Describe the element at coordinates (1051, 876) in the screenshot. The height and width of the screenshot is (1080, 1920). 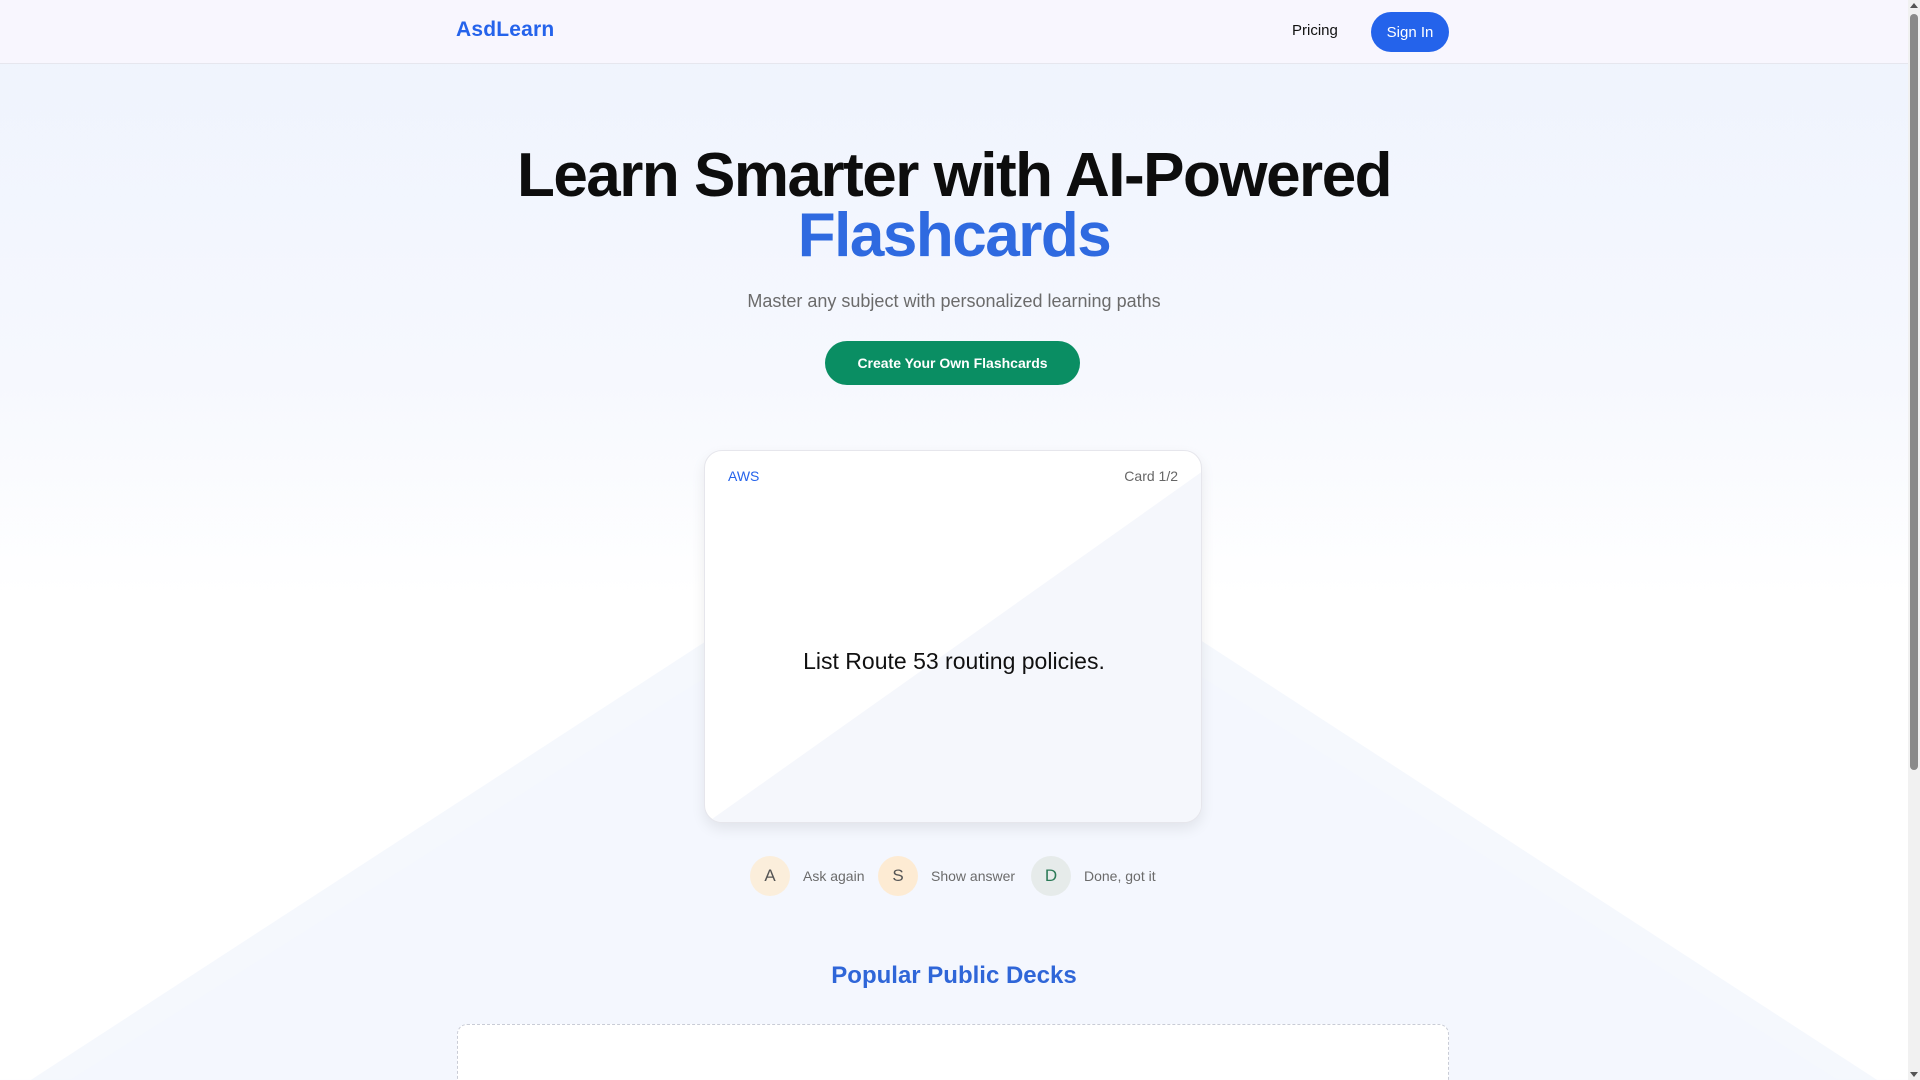
I see `key-d-badge: D` at that location.